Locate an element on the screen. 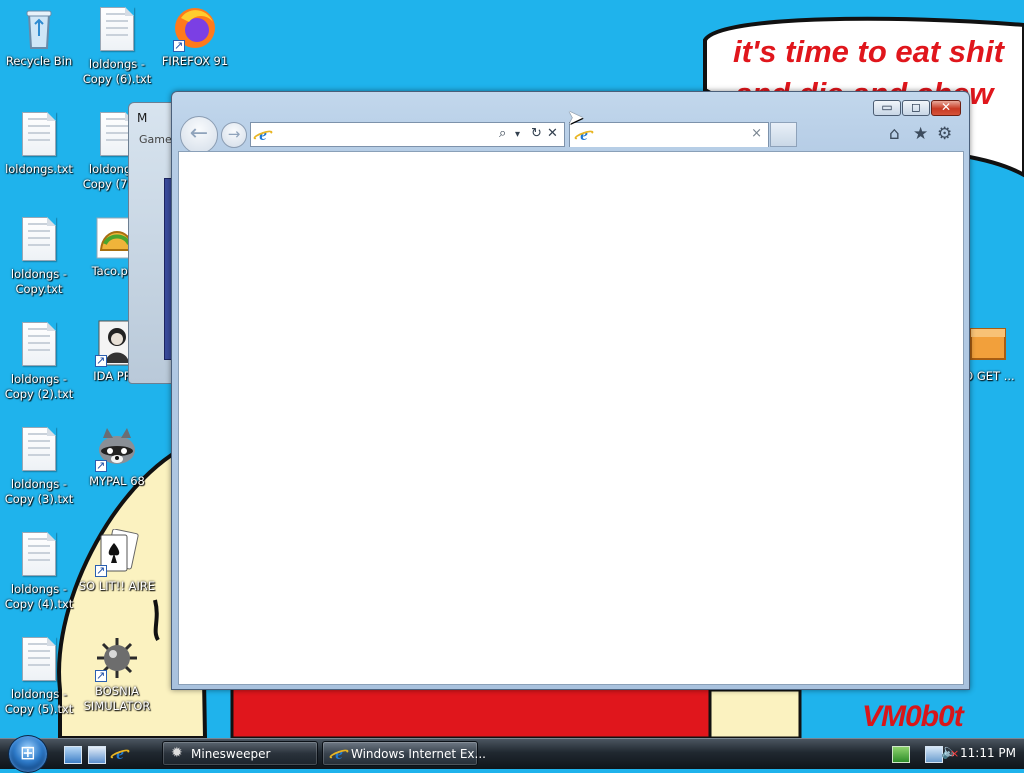  close-icon: ✕ is located at coordinates (946, 107).